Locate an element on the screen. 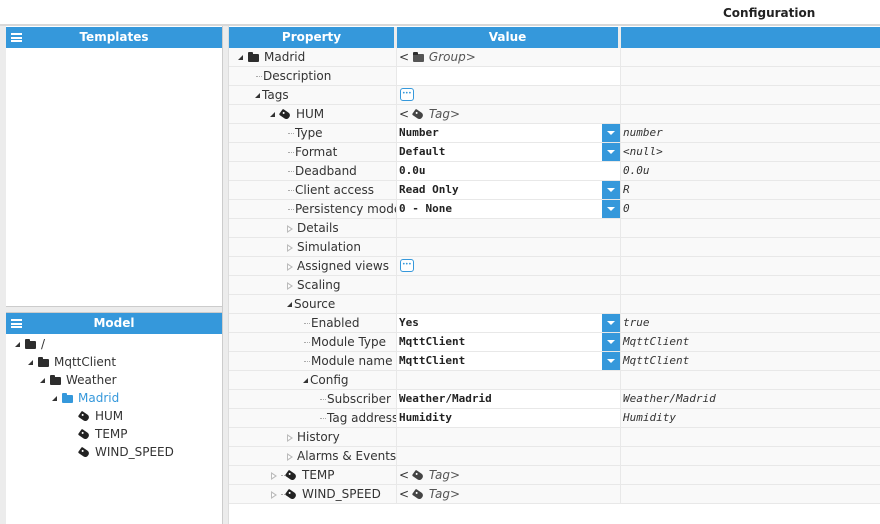  horizontal-splitter is located at coordinates (114, 309).